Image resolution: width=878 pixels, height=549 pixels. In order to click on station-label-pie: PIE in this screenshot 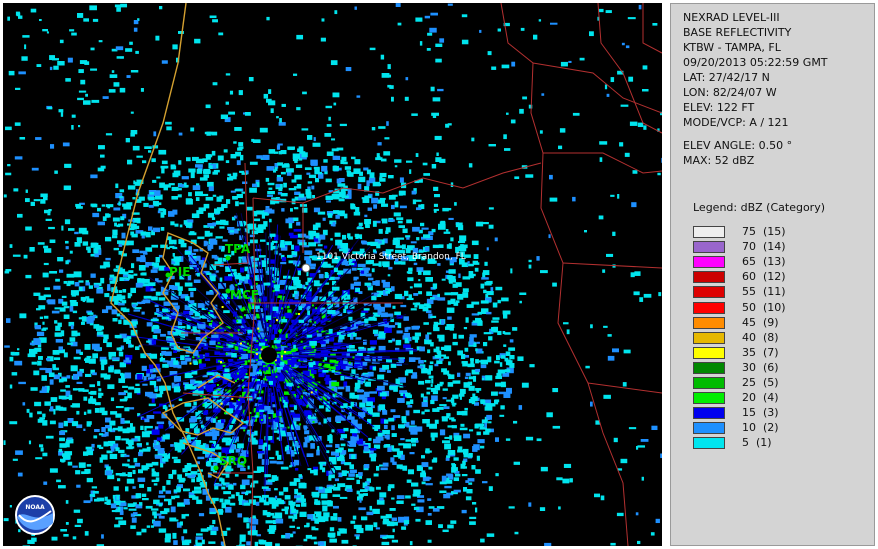, I will do `click(179, 272)`.